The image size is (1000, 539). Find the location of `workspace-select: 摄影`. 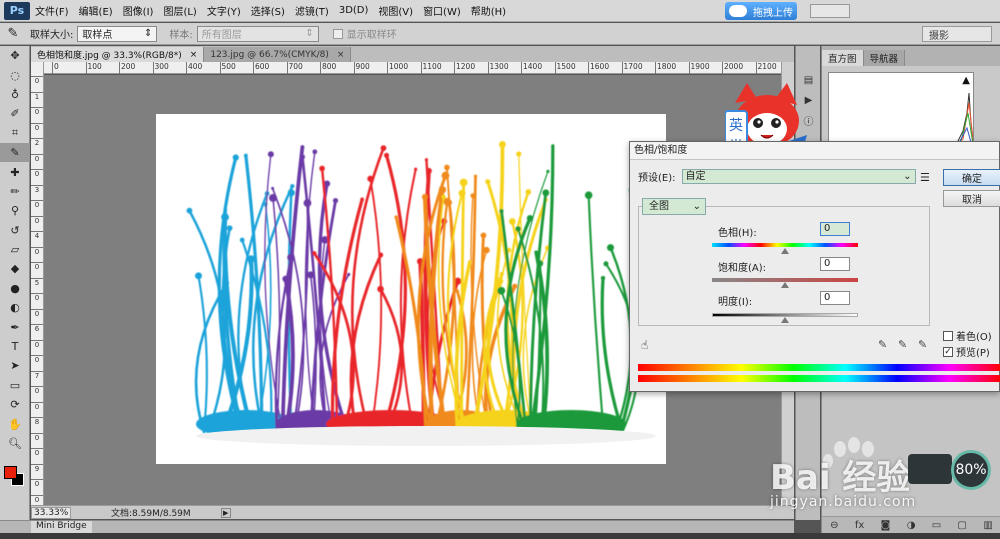

workspace-select: 摄影 is located at coordinates (957, 34).